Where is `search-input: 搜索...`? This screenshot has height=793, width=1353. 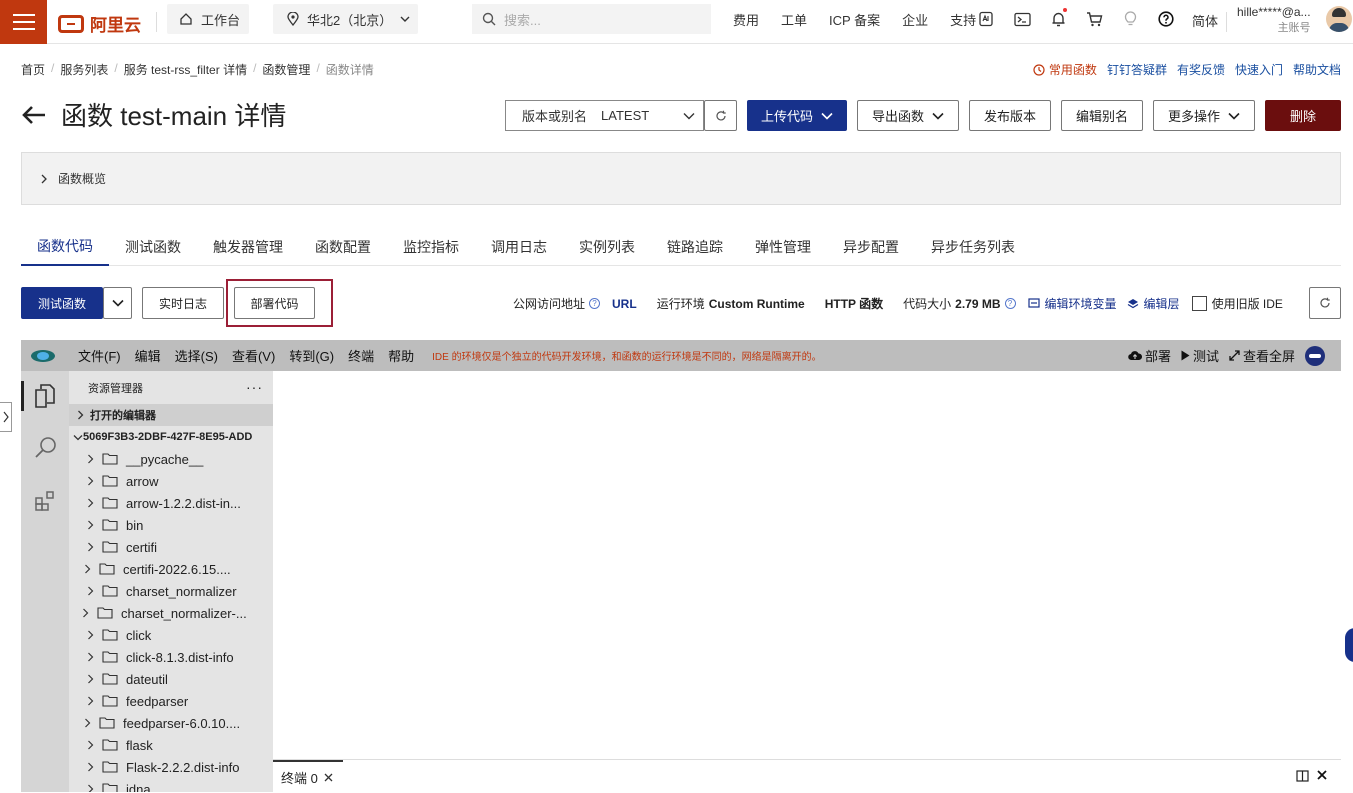
search-input: 搜索... is located at coordinates (591, 19).